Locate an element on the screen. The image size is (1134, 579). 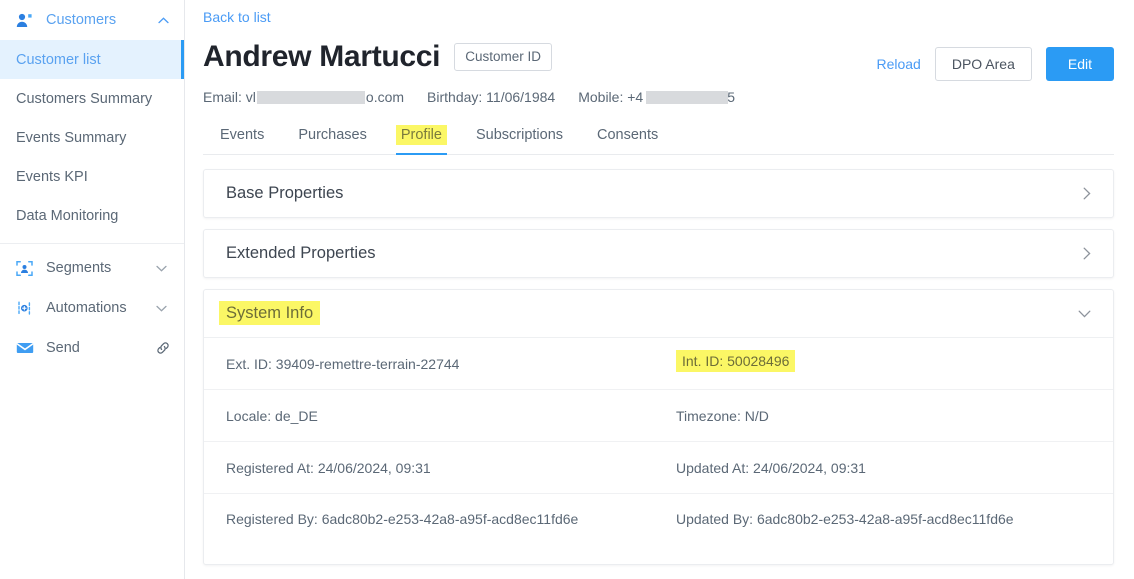
sidebar-item-automations: Automations is located at coordinates (92, 308).